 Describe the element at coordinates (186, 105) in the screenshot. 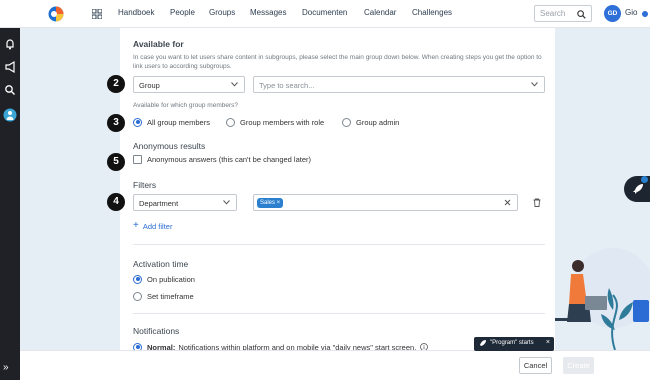

I see `members-label: Available for which group members?` at that location.